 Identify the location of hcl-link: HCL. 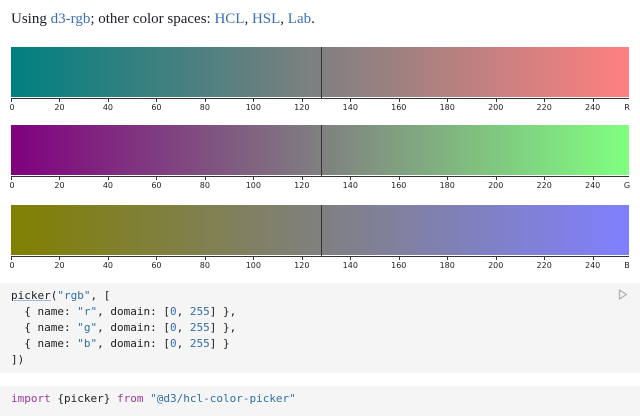
(229, 19).